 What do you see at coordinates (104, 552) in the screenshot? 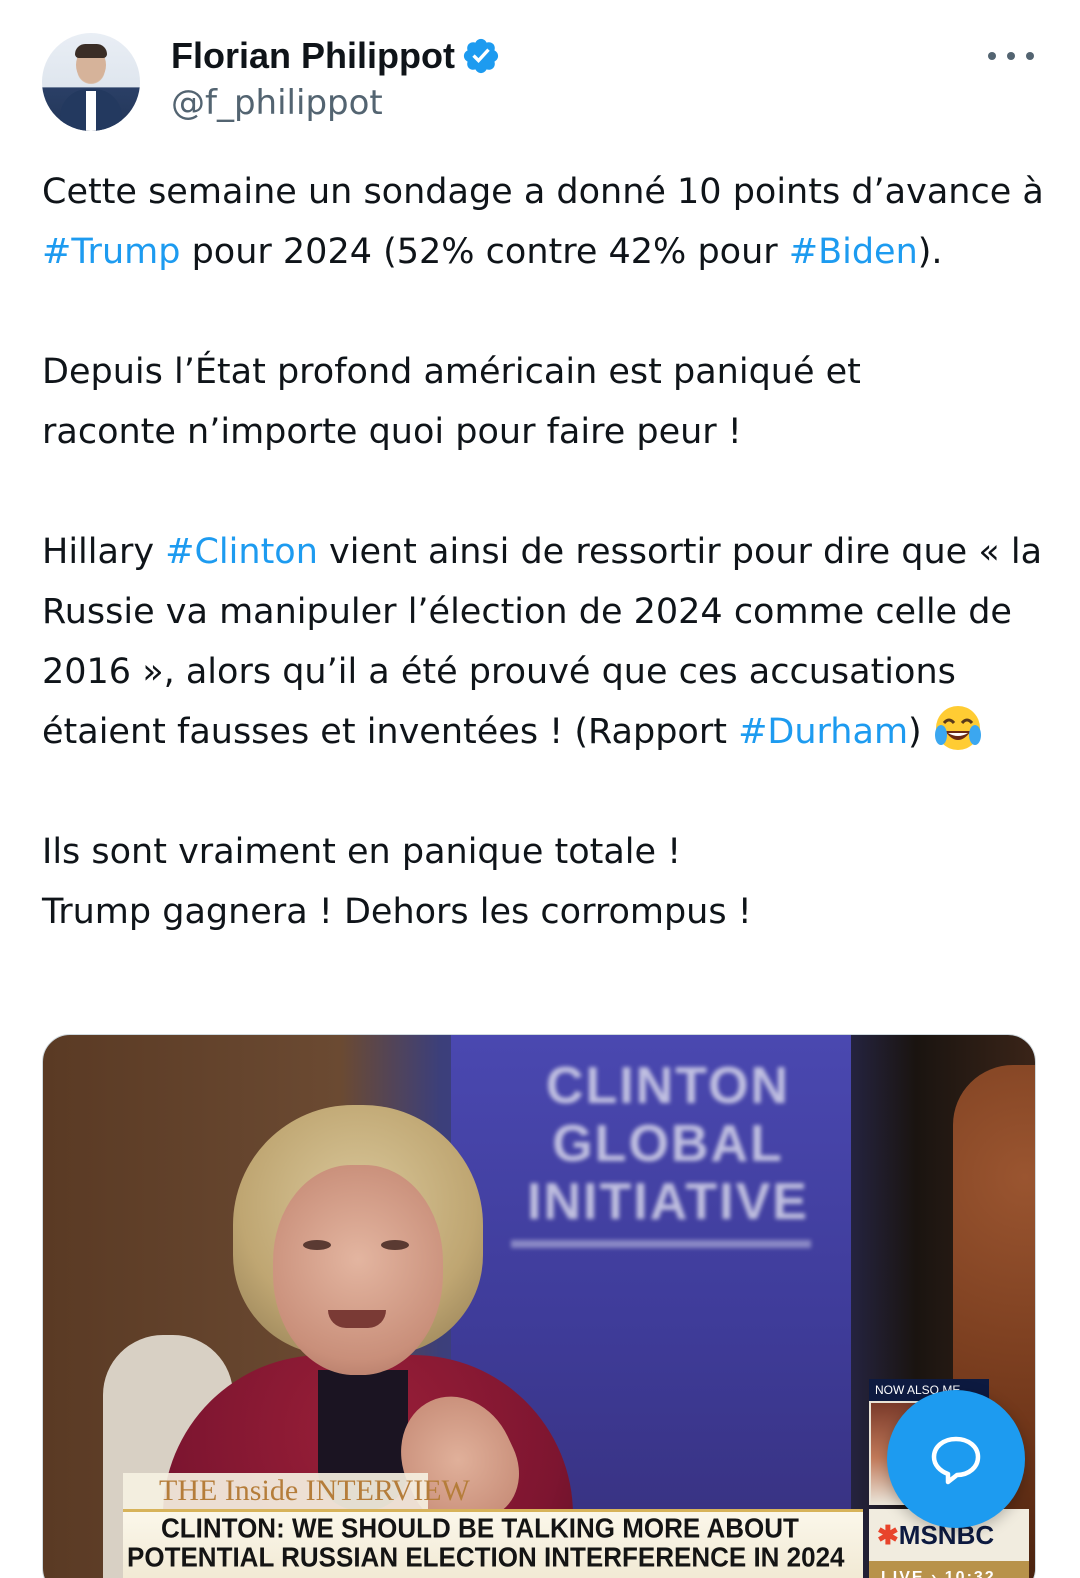
I see `text-segment: Hillary` at bounding box center [104, 552].